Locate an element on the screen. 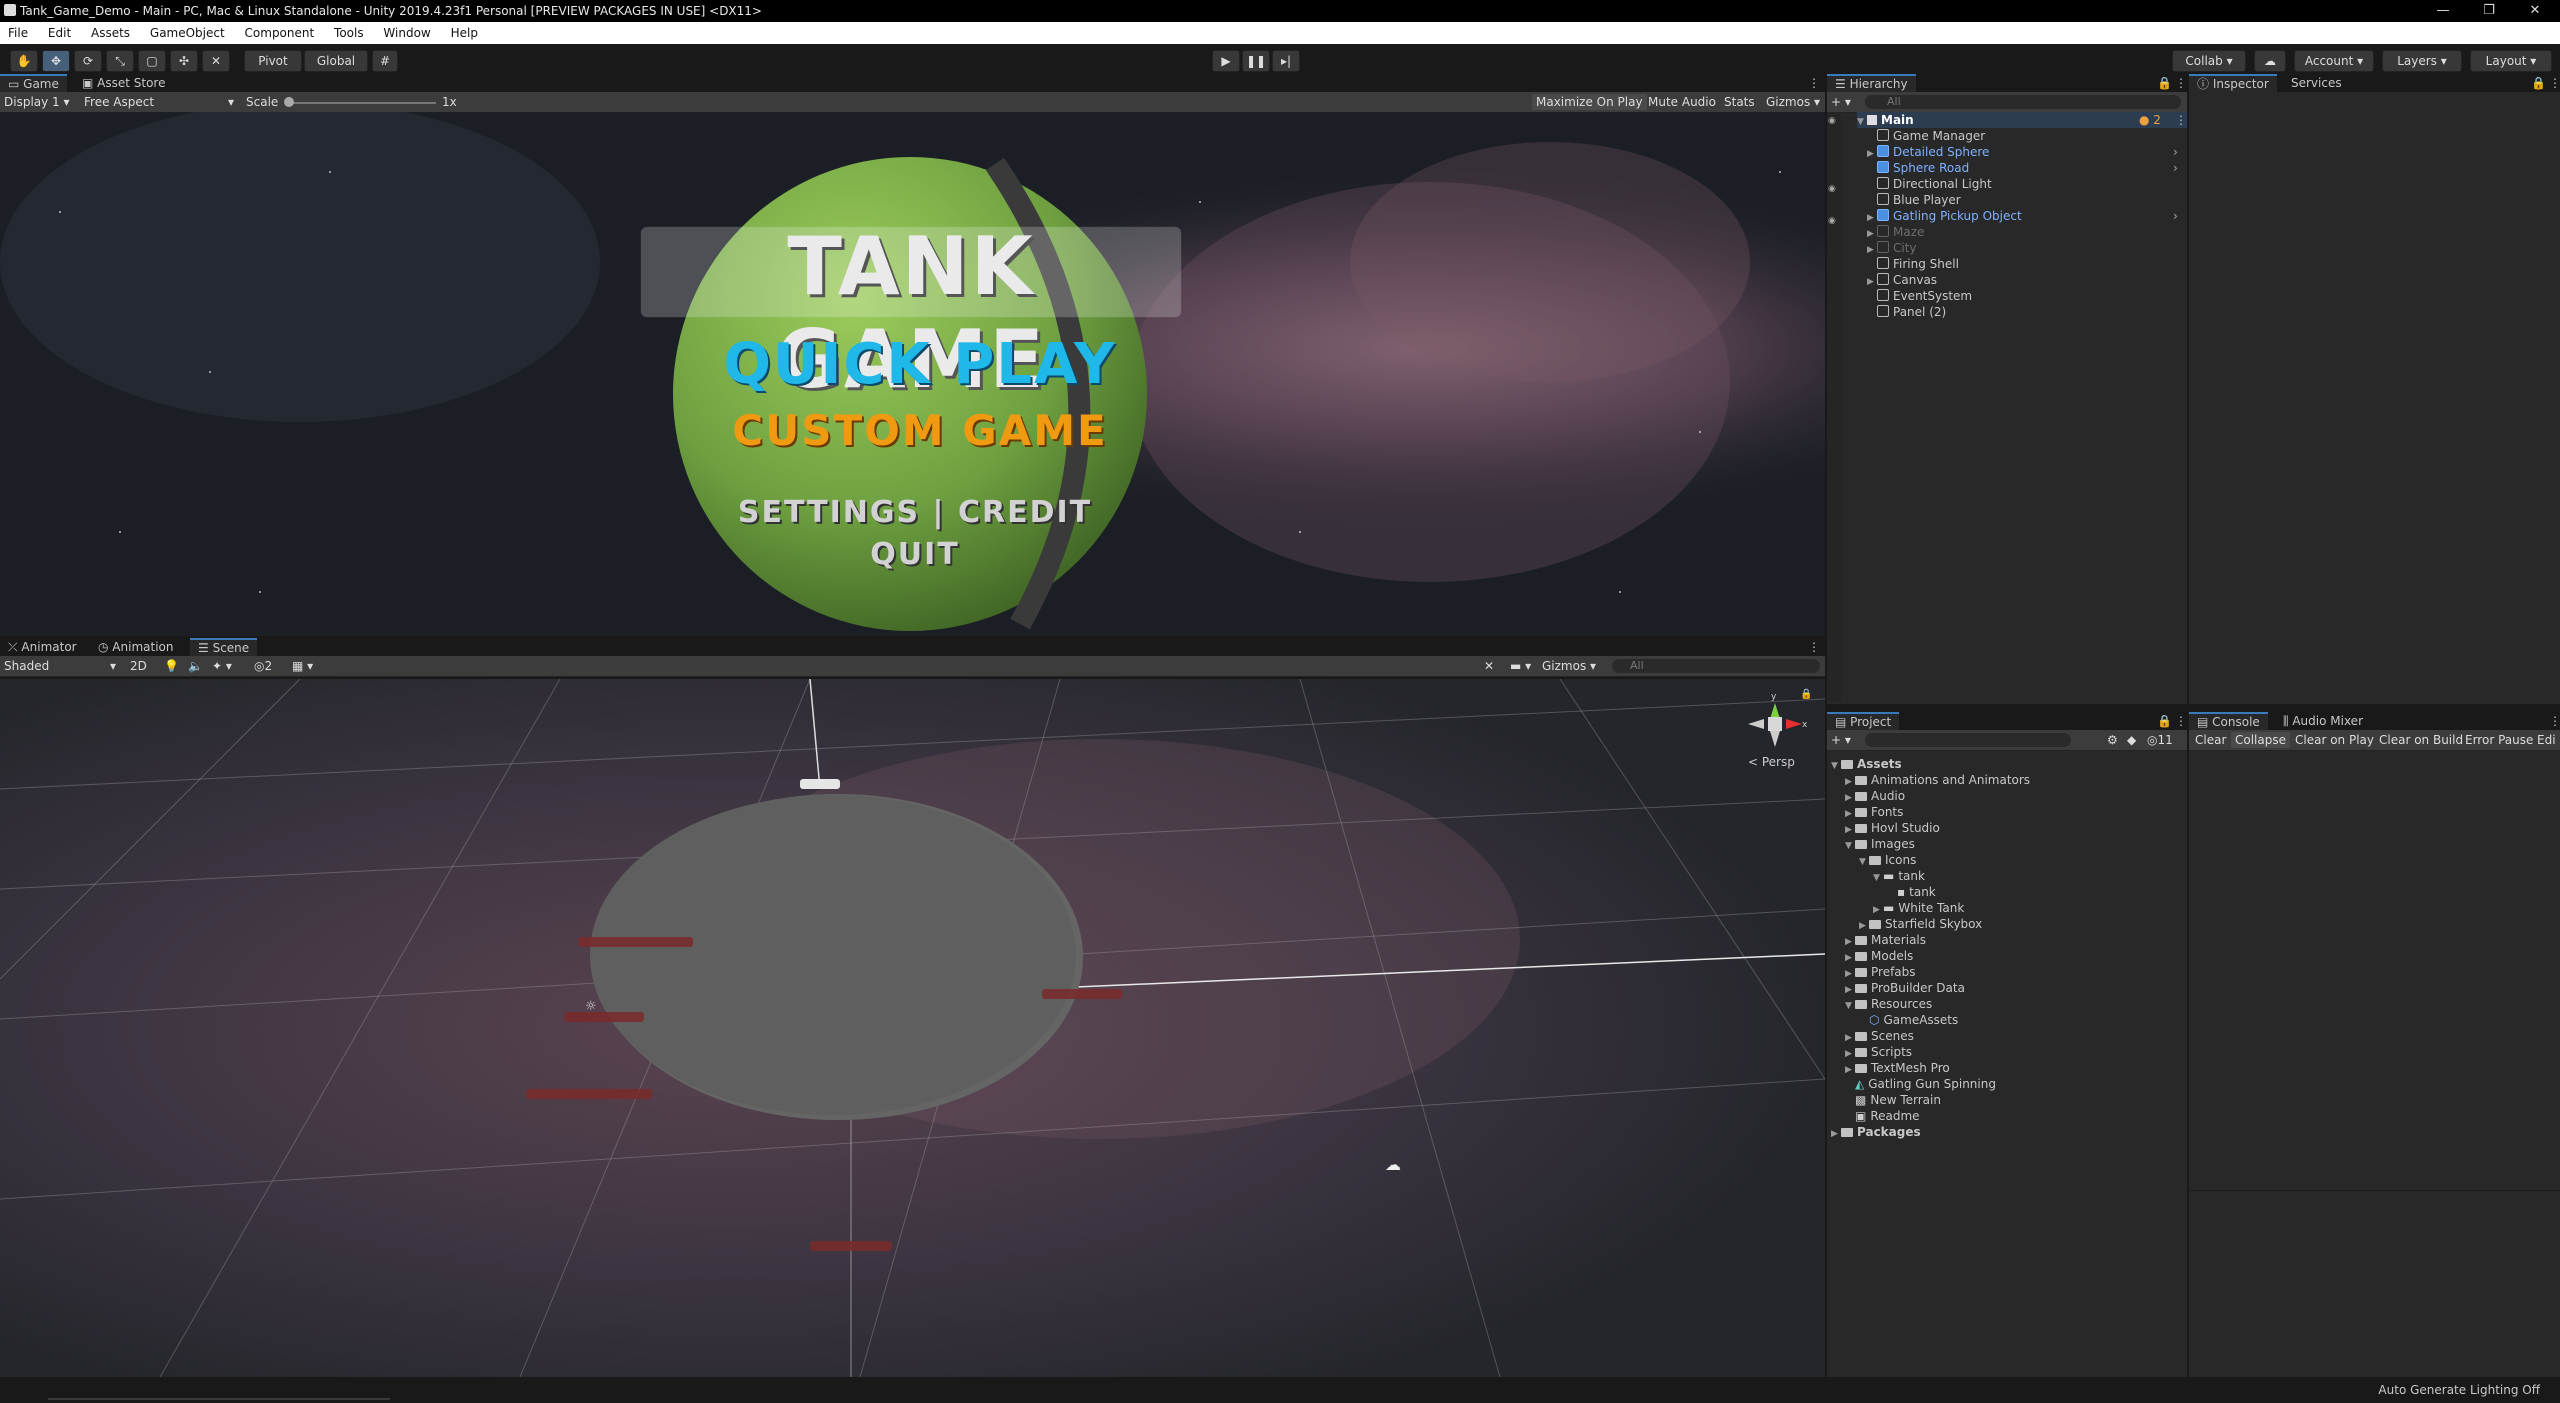 Image resolution: width=2560 pixels, height=1403 pixels. menu-tools: Tools is located at coordinates (349, 31).